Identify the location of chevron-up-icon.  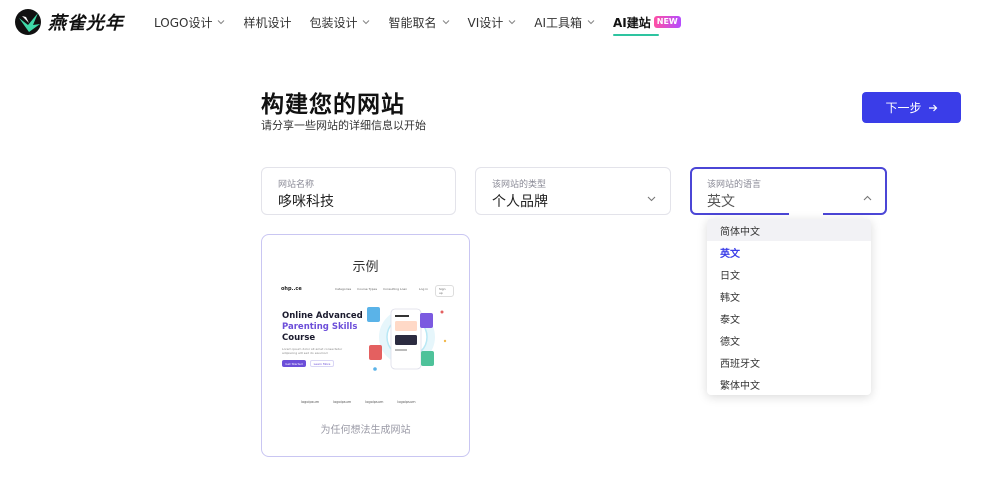
(867, 198).